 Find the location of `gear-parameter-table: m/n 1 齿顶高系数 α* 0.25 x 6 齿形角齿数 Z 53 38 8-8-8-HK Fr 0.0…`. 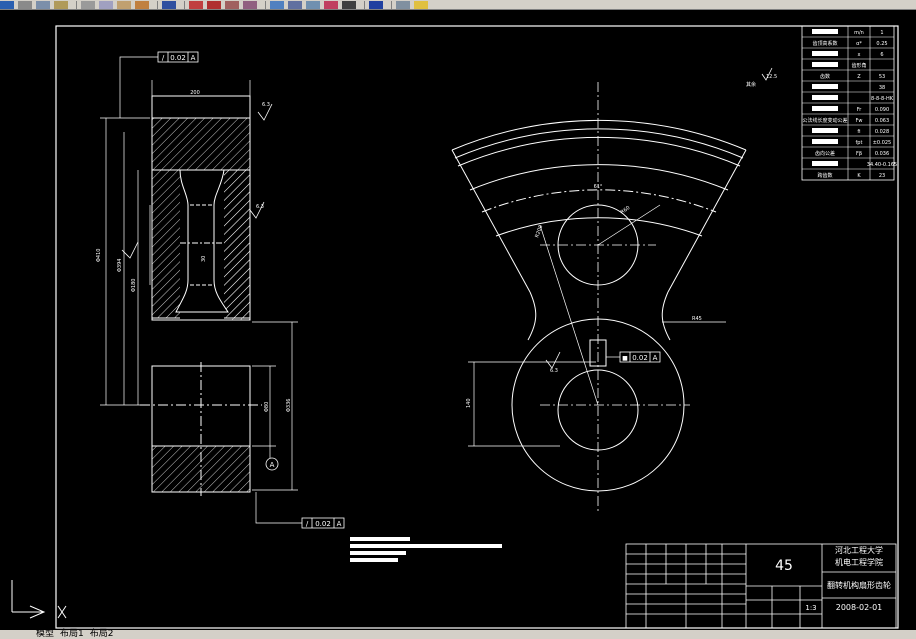

gear-parameter-table: m/n 1 齿顶高系数 α* 0.25 x 6 齿形角齿数 Z 53 38 8-8-8-HK Fr 0.0… is located at coordinates (849, 103).